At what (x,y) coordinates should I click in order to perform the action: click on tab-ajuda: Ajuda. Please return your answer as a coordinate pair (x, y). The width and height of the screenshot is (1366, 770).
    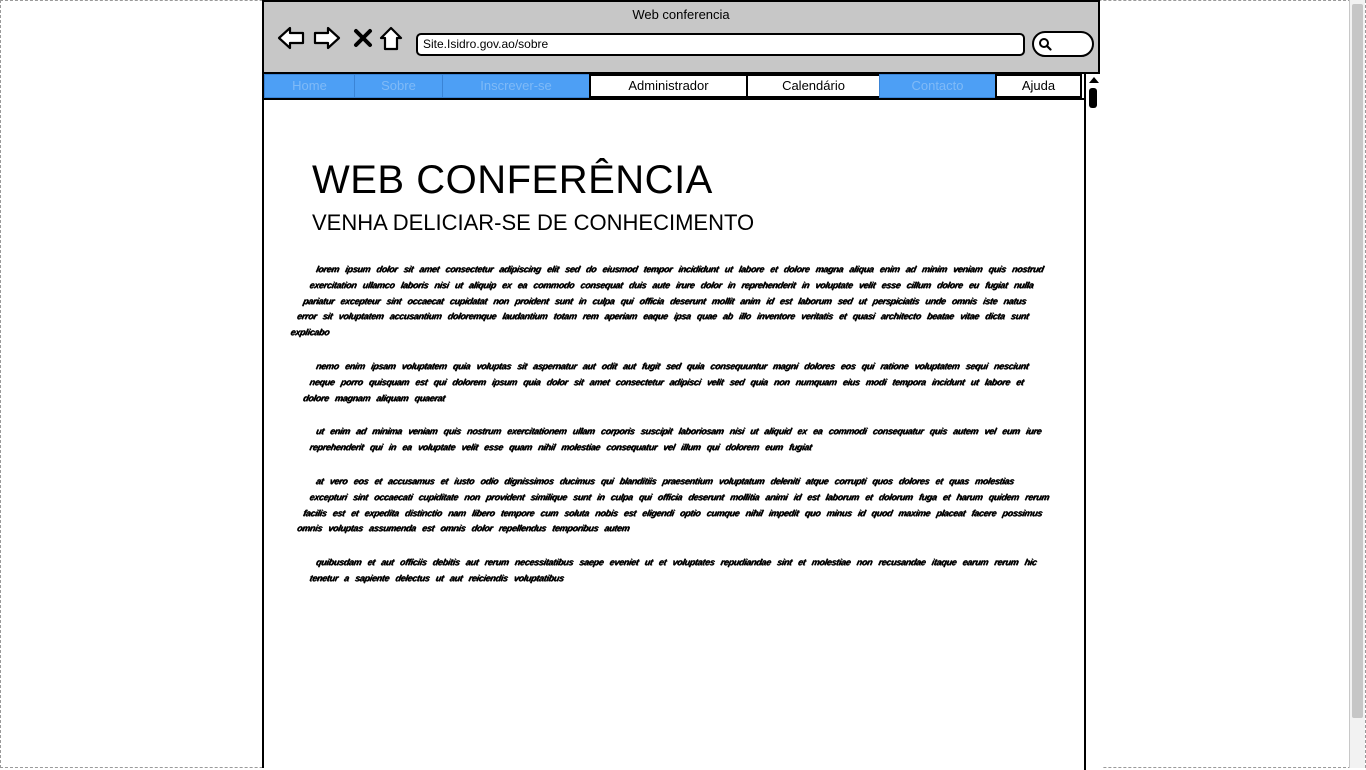
    Looking at the image, I should click on (1038, 86).